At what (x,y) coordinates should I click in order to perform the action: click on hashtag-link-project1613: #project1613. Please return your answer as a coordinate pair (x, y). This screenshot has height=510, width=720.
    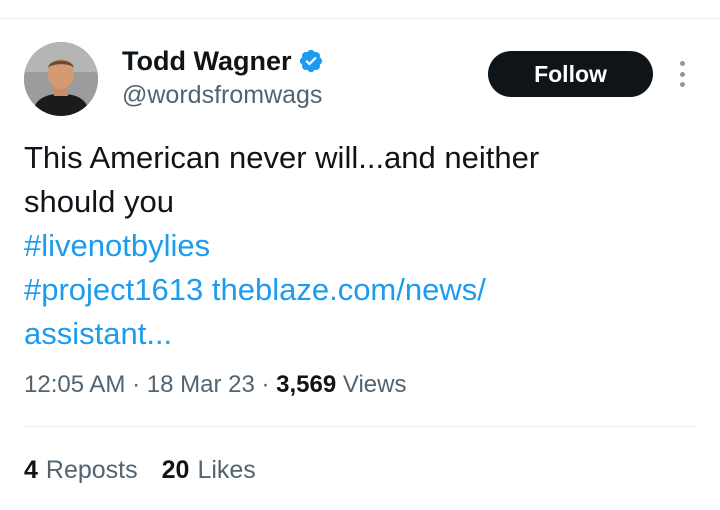
    Looking at the image, I should click on (113, 289).